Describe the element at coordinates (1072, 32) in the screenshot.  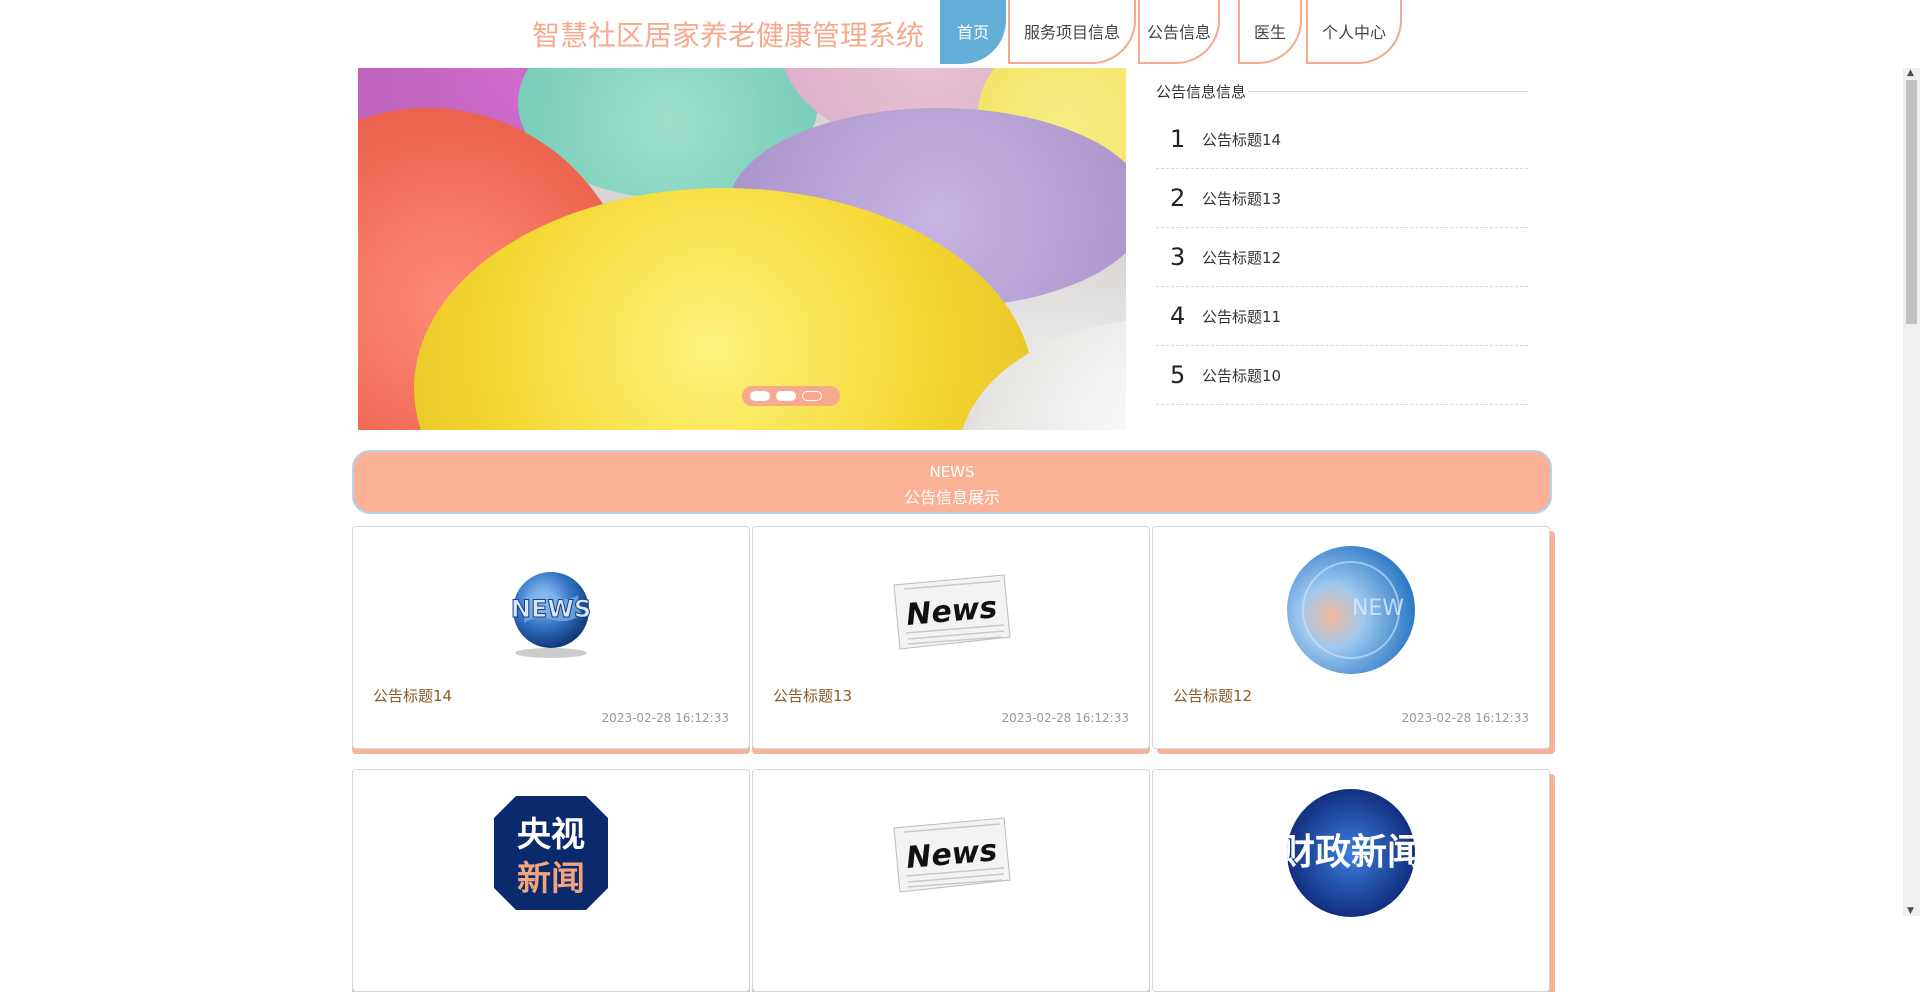
I see `nav-service-items: 服务项目信息` at that location.